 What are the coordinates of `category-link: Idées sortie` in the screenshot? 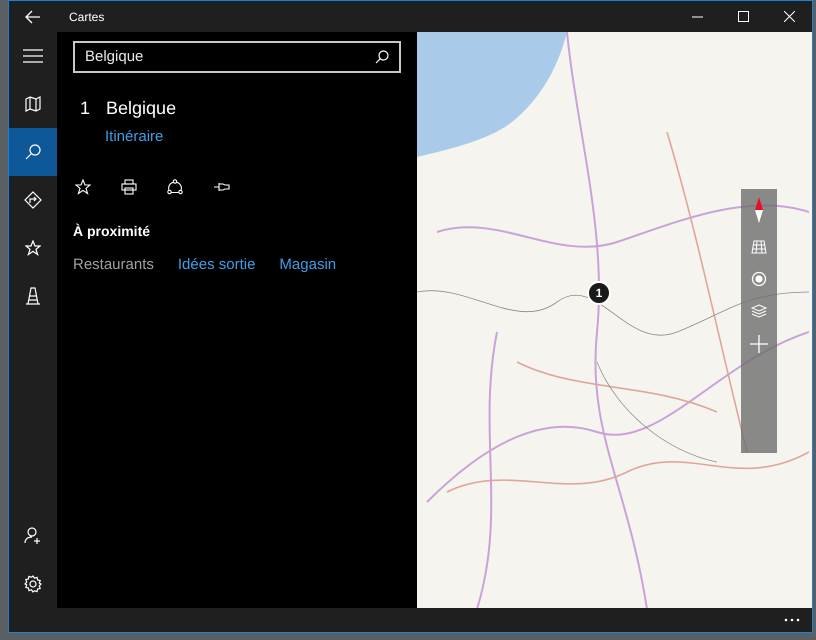 It's located at (217, 265).